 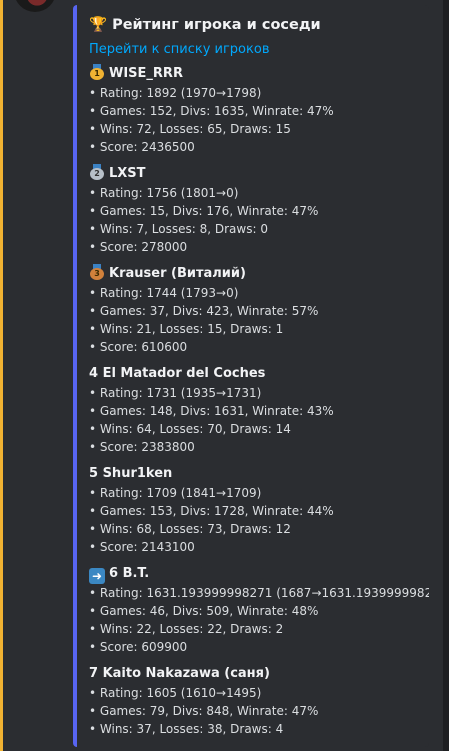 I want to click on silver-medal-icon: 2, so click(x=97, y=172).